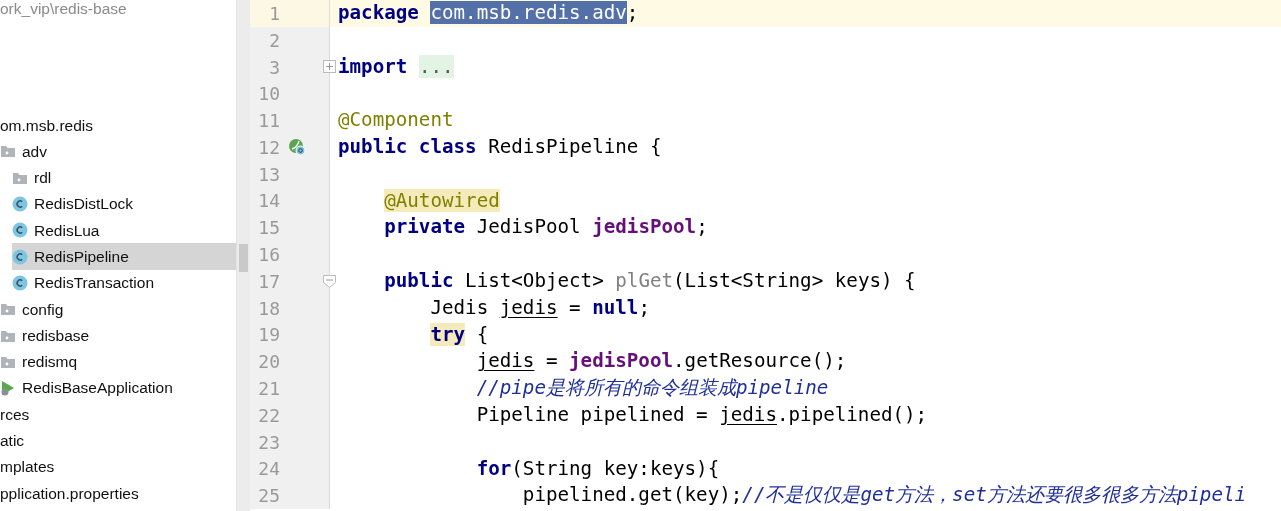 The height and width of the screenshot is (511, 1281). Describe the element at coordinates (118, 335) in the screenshot. I see `tree-item: redisbase` at that location.